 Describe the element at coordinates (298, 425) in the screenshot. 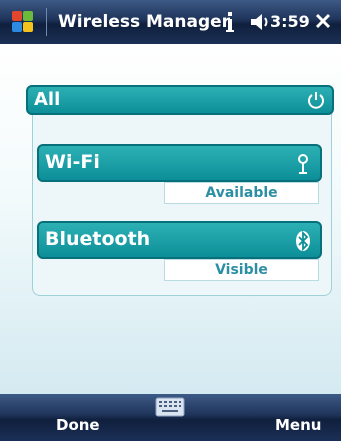

I see `menu-softkey: Menu` at that location.